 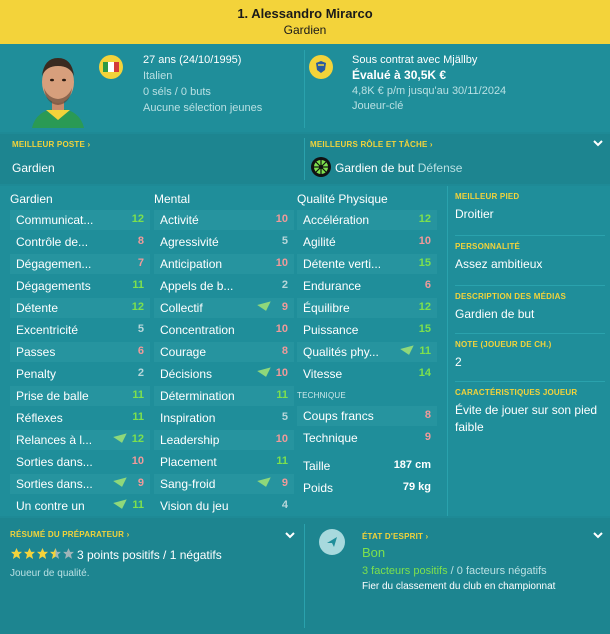 What do you see at coordinates (224, 352) in the screenshot?
I see `attribute-row: Courage 8` at bounding box center [224, 352].